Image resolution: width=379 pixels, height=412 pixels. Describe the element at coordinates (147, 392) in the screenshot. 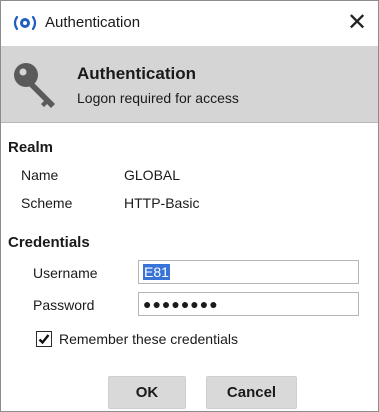

I see `ok-button: OK` at that location.